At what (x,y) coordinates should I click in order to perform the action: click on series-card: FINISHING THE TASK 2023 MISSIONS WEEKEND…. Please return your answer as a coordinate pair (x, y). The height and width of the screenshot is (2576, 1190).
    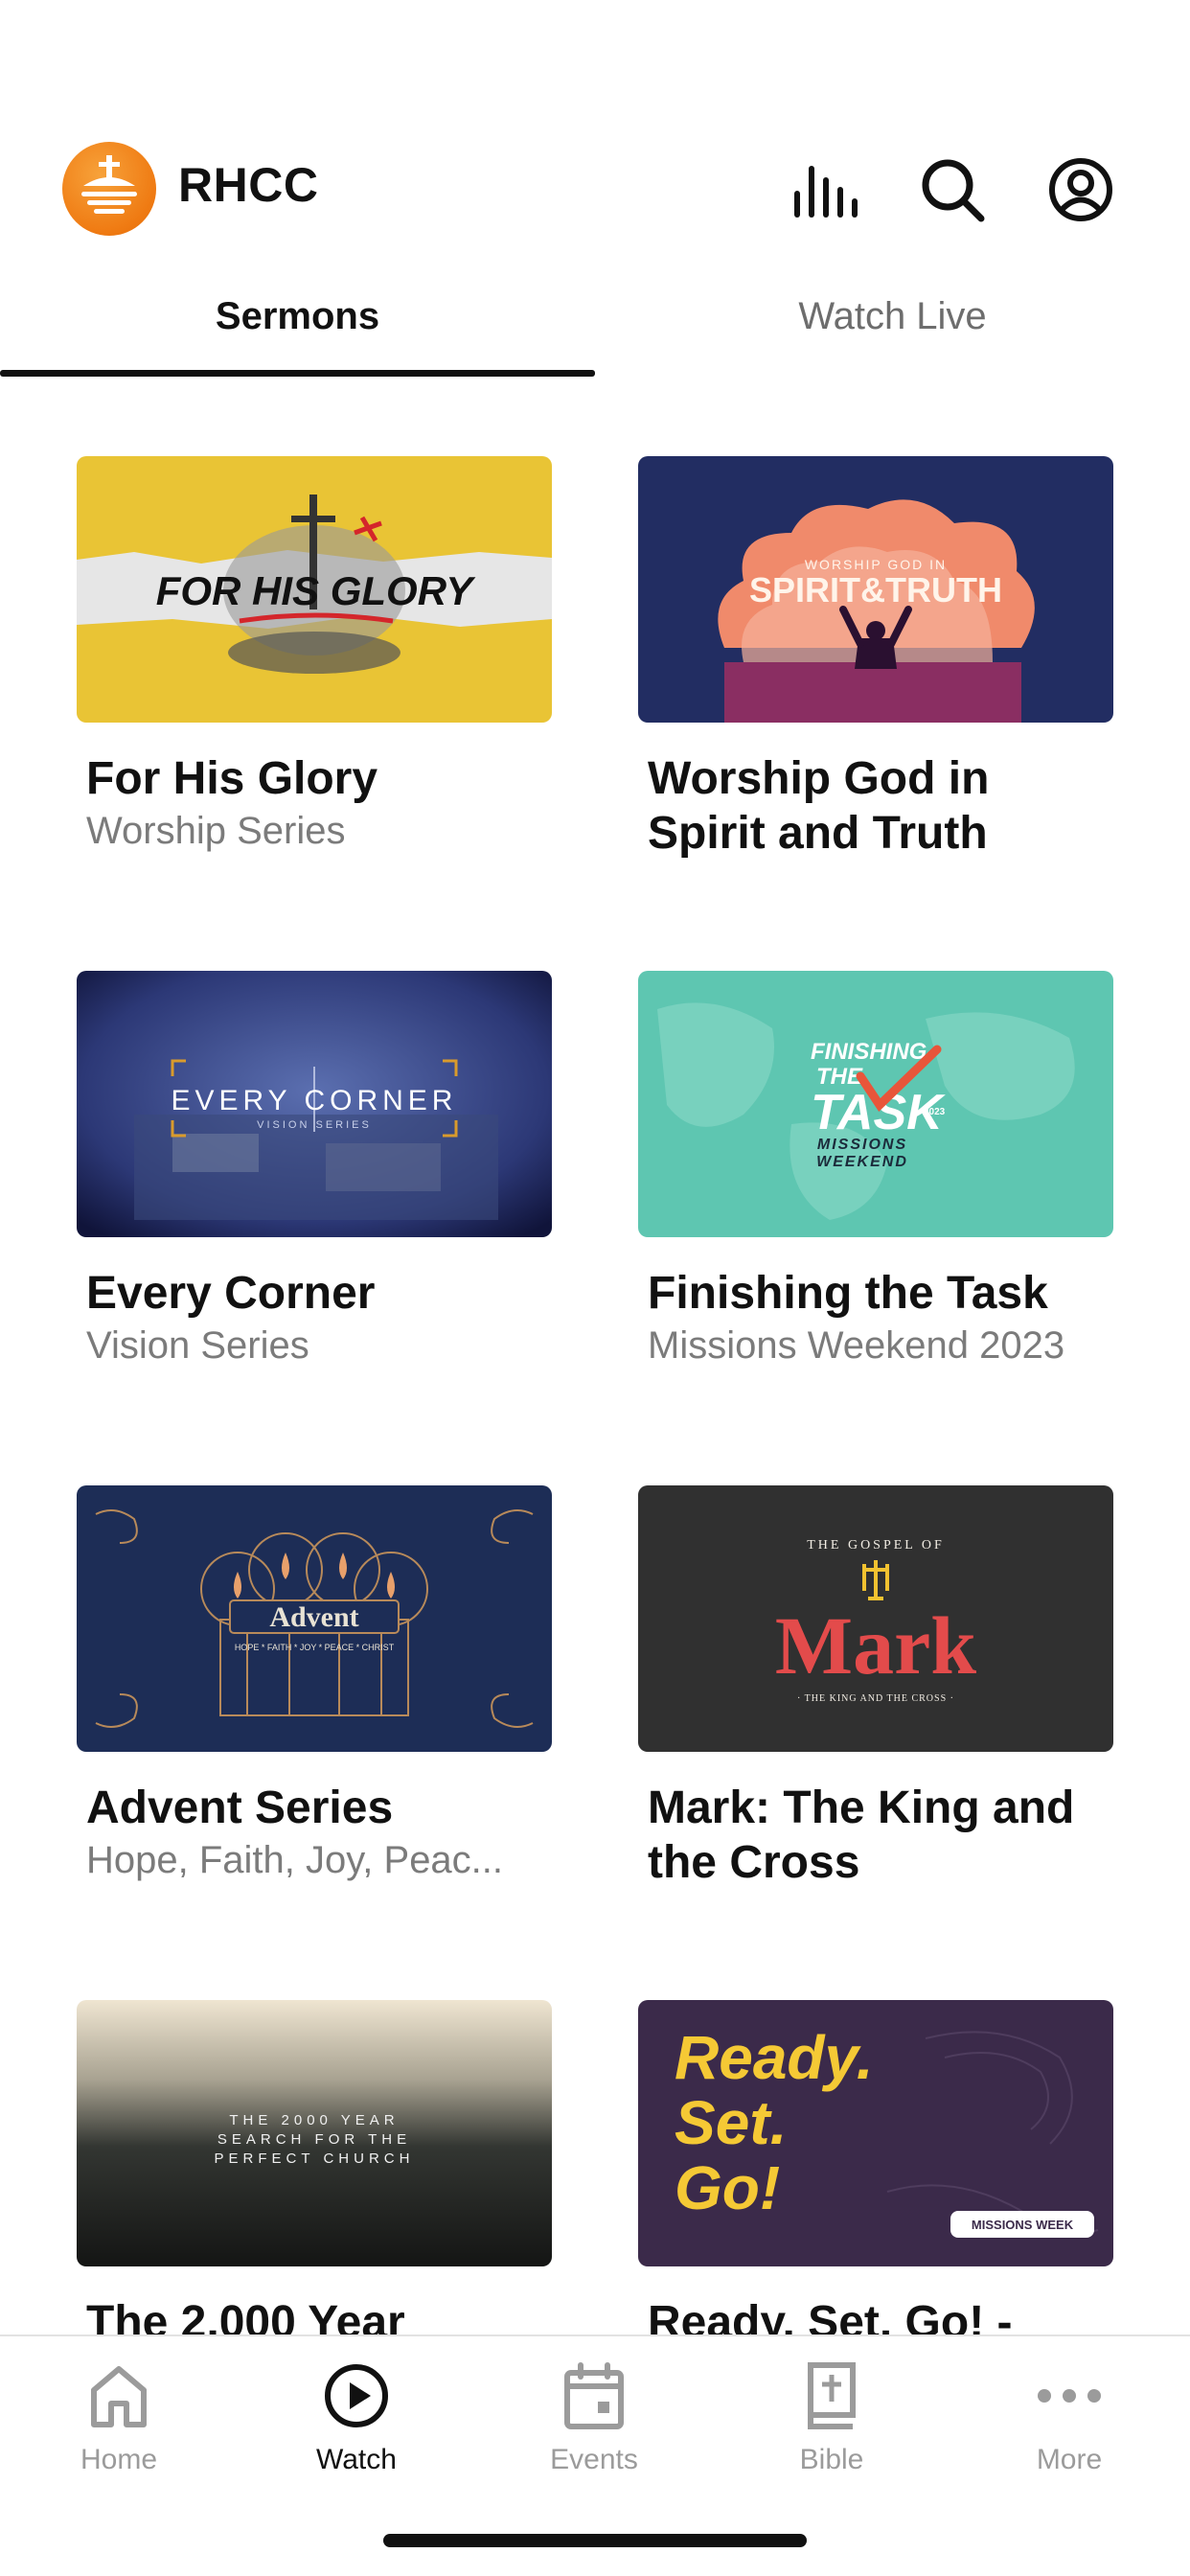
    Looking at the image, I should click on (875, 1170).